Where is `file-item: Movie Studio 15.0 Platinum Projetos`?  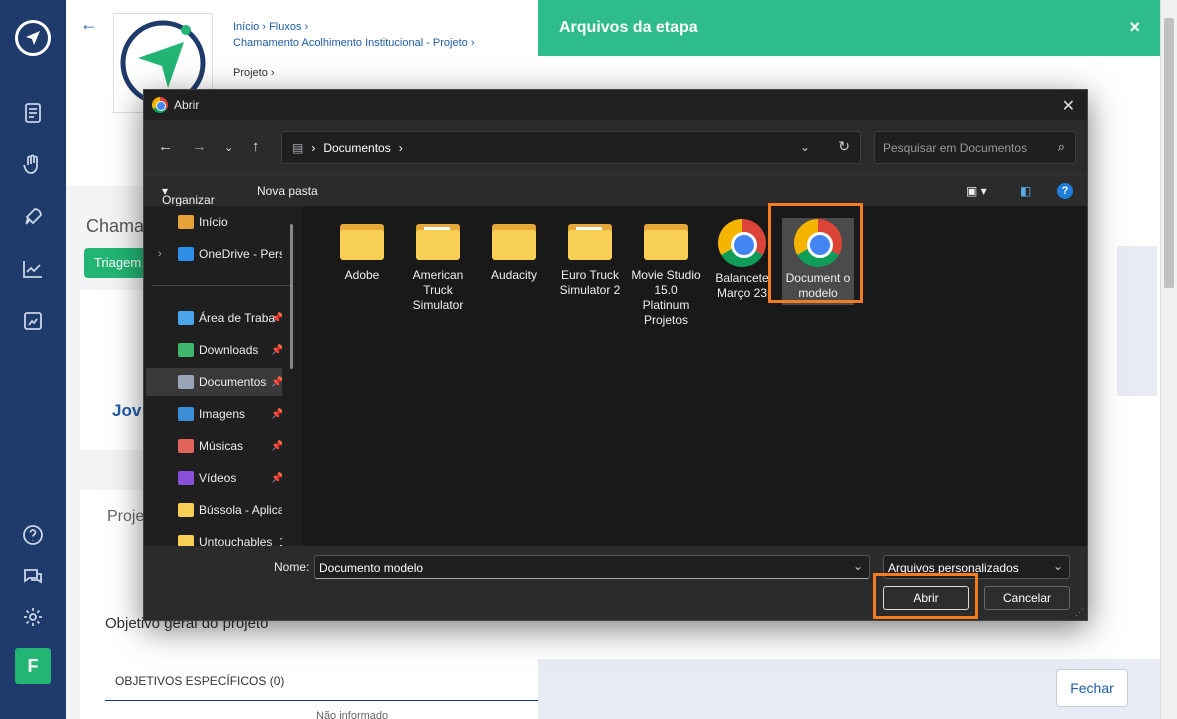 file-item: Movie Studio 15.0 Platinum Projetos is located at coordinates (666, 273).